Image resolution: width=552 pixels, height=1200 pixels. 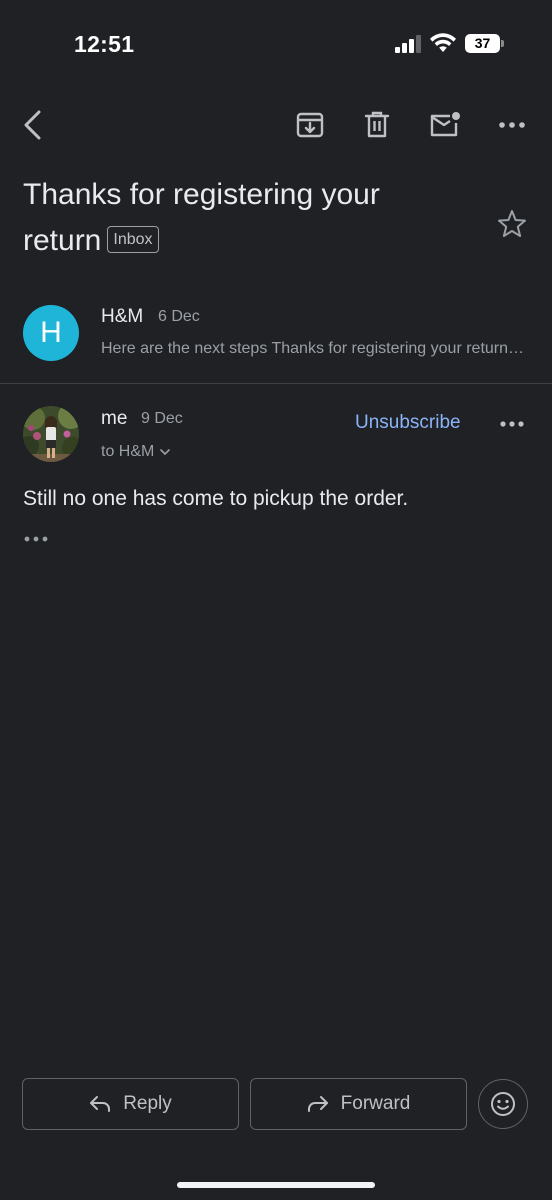 I want to click on status-time: 12:51, so click(x=104, y=44).